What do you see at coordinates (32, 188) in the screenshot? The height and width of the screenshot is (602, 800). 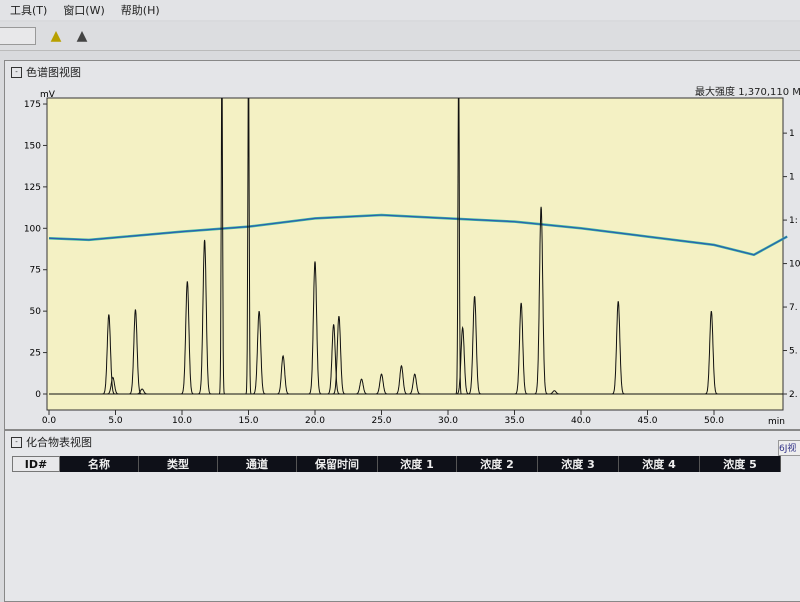 I see `y-tick-label: 125` at bounding box center [32, 188].